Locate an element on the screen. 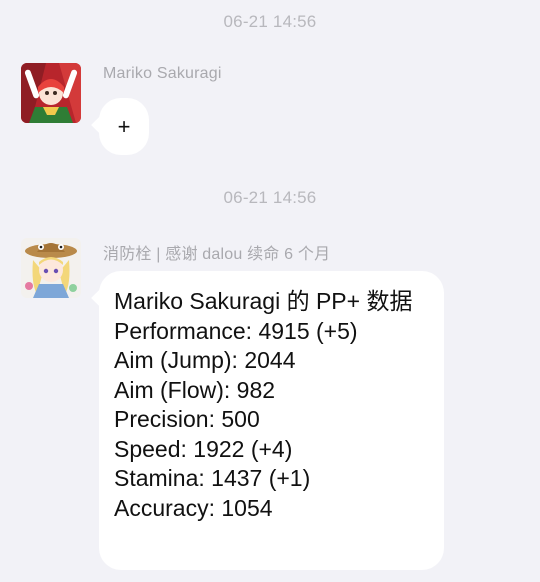  sender-name: 消防栓 | 感谢 dalou 续命 6 个月 is located at coordinates (217, 254).